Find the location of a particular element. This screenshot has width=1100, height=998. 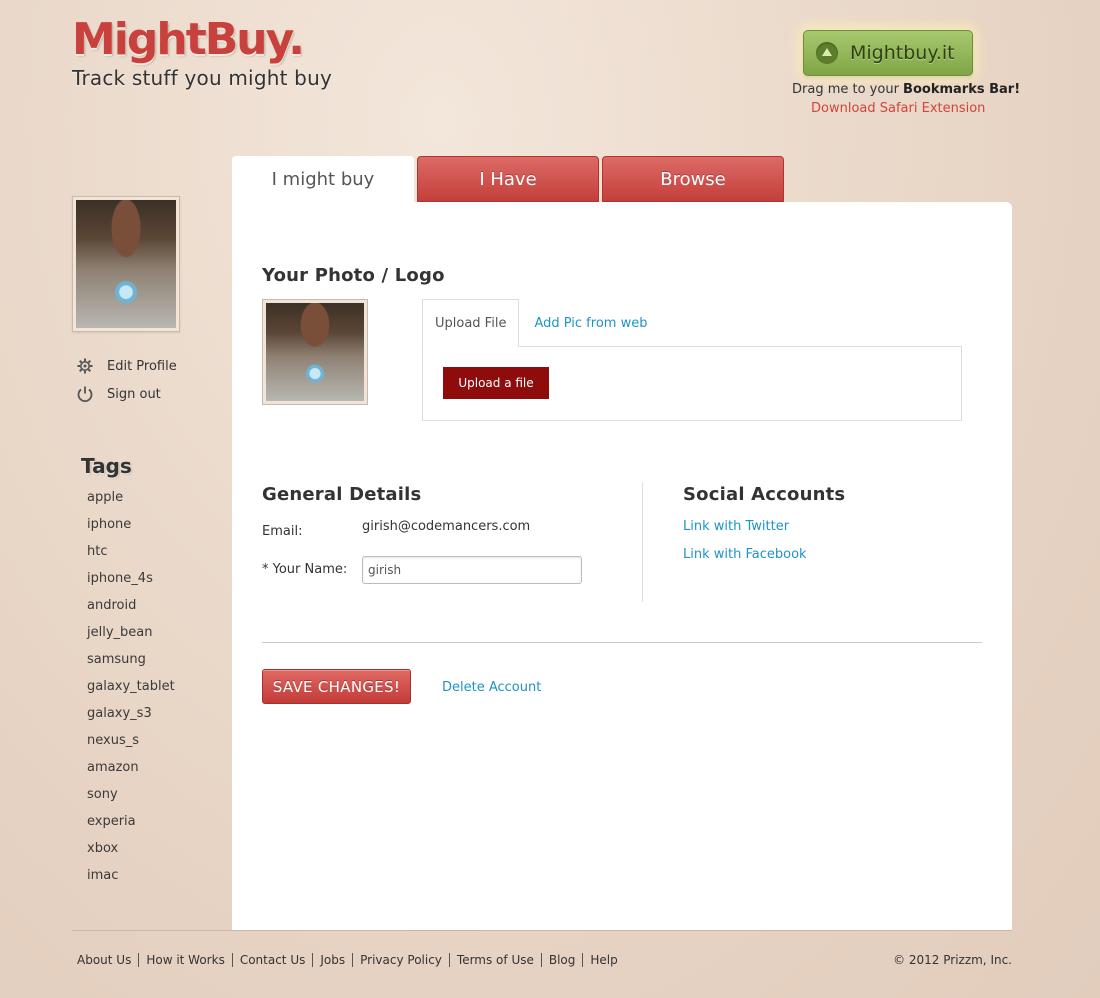

tag-item: sony is located at coordinates (131, 800).